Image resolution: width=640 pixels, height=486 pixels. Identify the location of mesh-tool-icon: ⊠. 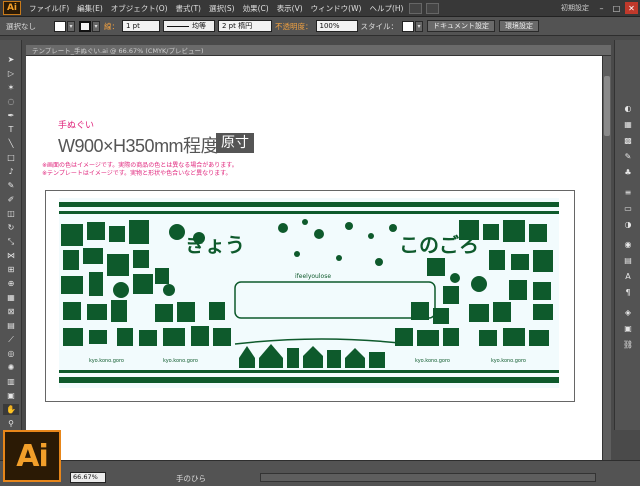
(11, 311).